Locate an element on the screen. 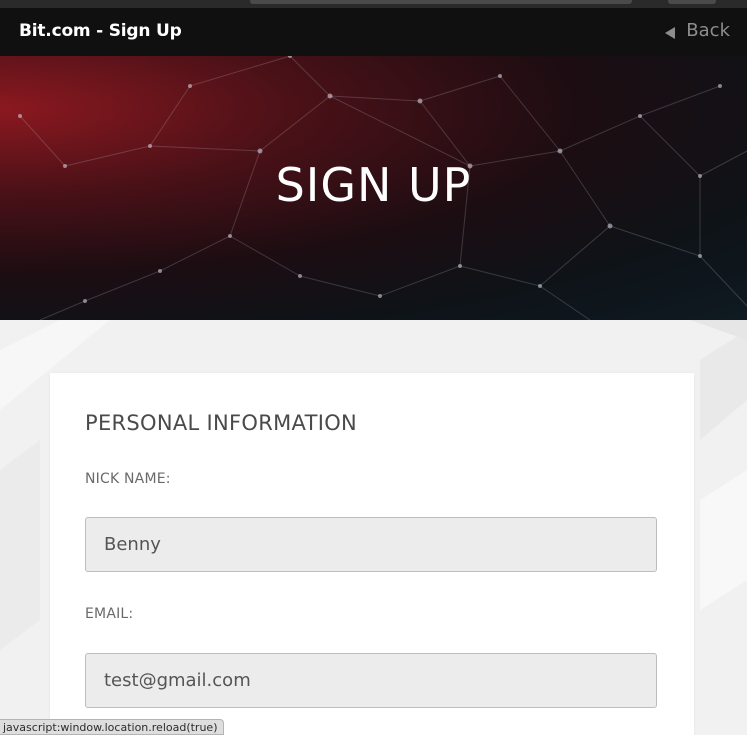  tab-edge is located at coordinates (692, 2).